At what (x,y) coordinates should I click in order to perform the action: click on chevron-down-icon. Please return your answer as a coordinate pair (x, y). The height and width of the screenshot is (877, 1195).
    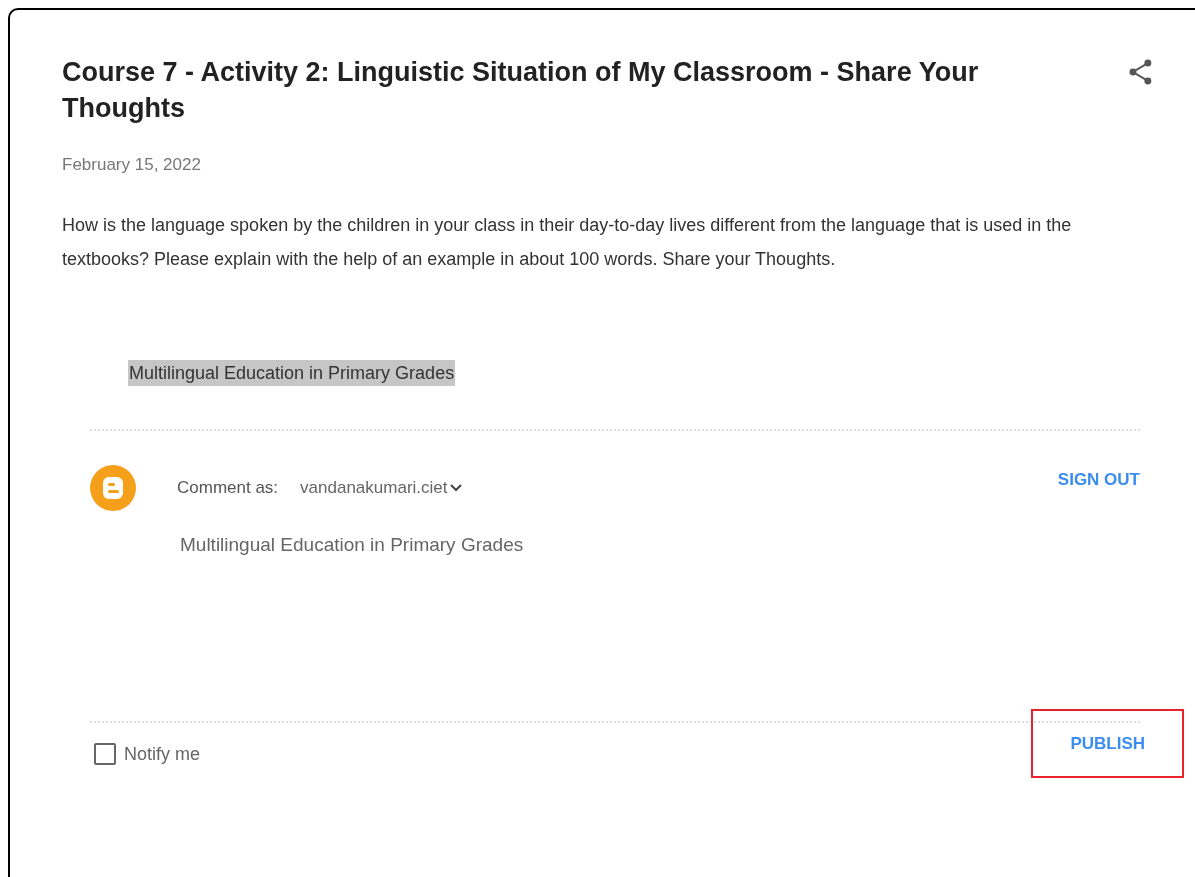
    Looking at the image, I should click on (455, 487).